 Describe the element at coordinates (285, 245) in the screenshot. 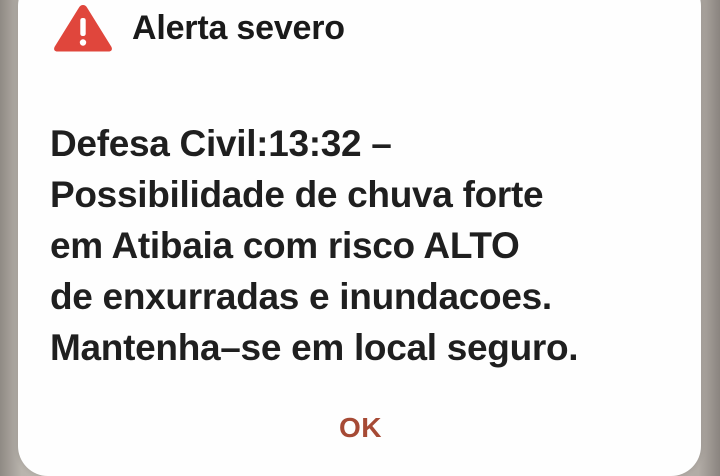

I see `message-line: em Atibaia com risco ALTO` at that location.